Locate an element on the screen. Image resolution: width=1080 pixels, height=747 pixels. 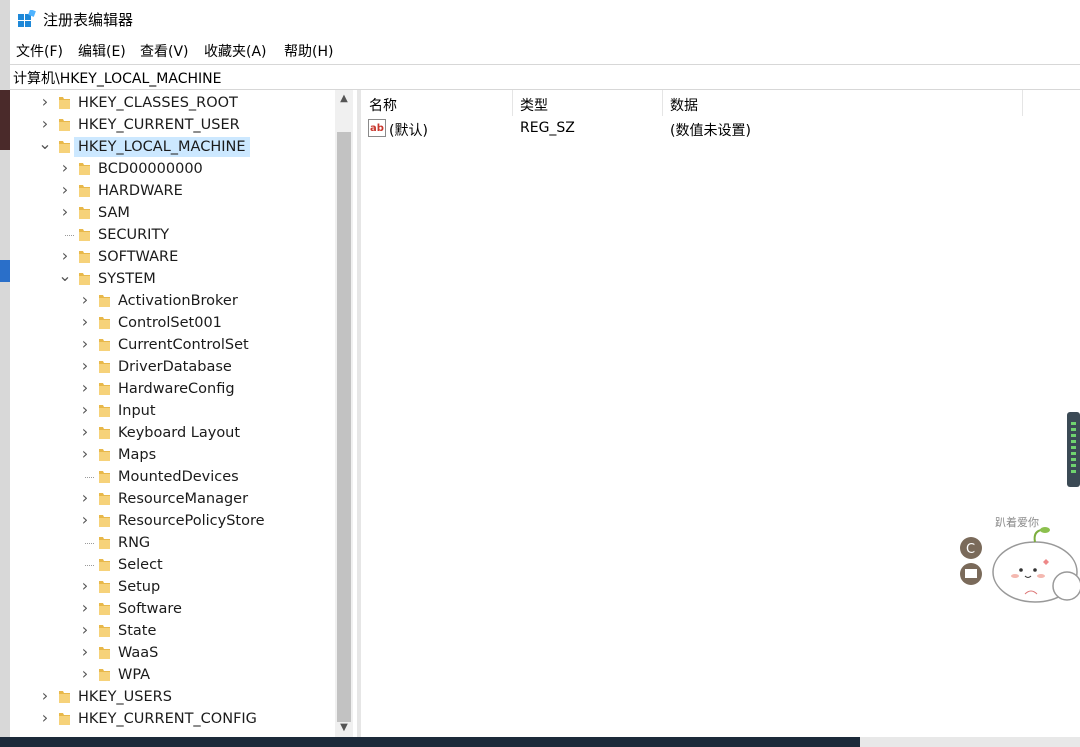
tree-node: › DriverDatabase is located at coordinates (175, 367).